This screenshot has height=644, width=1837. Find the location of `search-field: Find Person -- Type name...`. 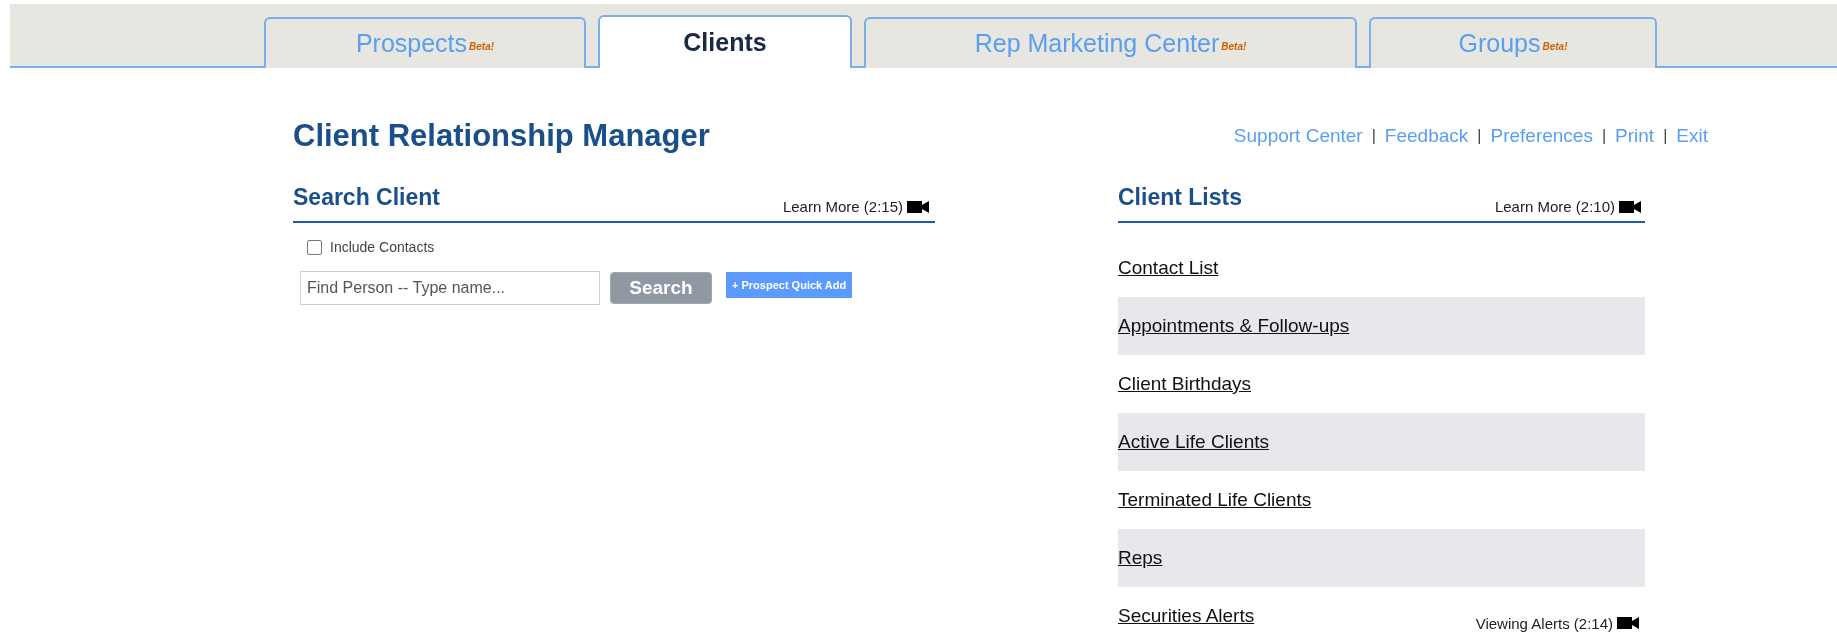

search-field: Find Person -- Type name... is located at coordinates (450, 288).